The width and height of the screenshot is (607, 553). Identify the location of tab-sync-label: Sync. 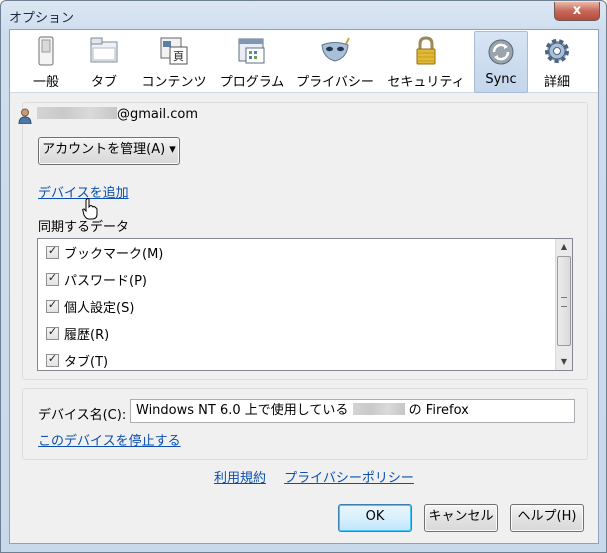
(501, 79).